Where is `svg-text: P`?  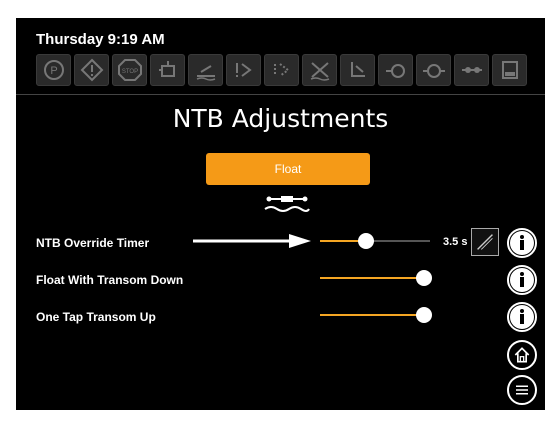 svg-text: P is located at coordinates (53, 71).